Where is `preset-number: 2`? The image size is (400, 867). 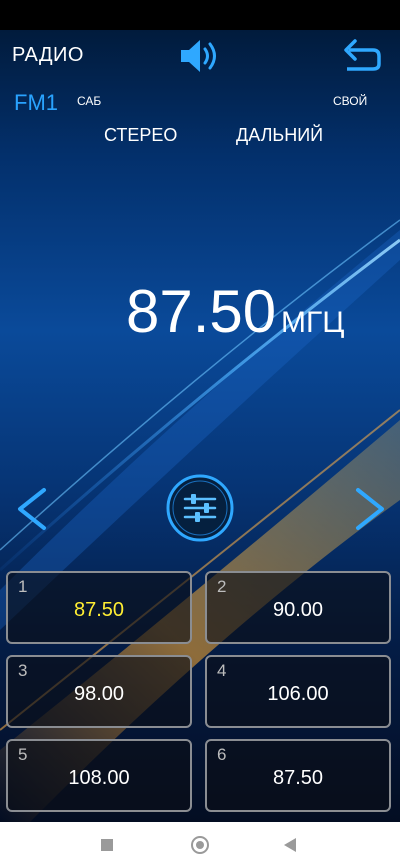 preset-number: 2 is located at coordinates (222, 586).